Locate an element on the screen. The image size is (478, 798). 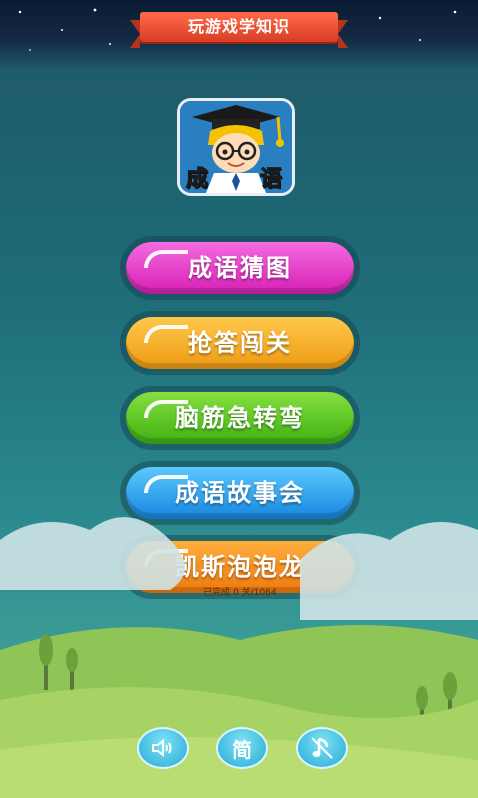
logo-text-right: 语 is located at coordinates (271, 180).